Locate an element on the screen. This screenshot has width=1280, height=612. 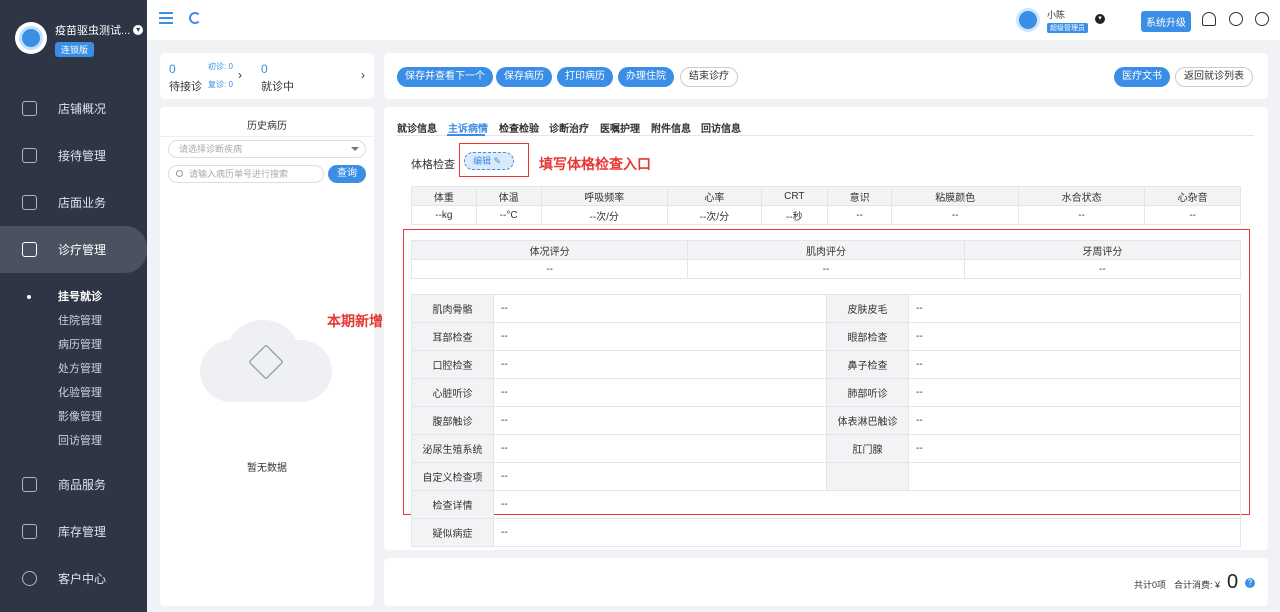
active-tab-indicator is located at coordinates (466, 135).